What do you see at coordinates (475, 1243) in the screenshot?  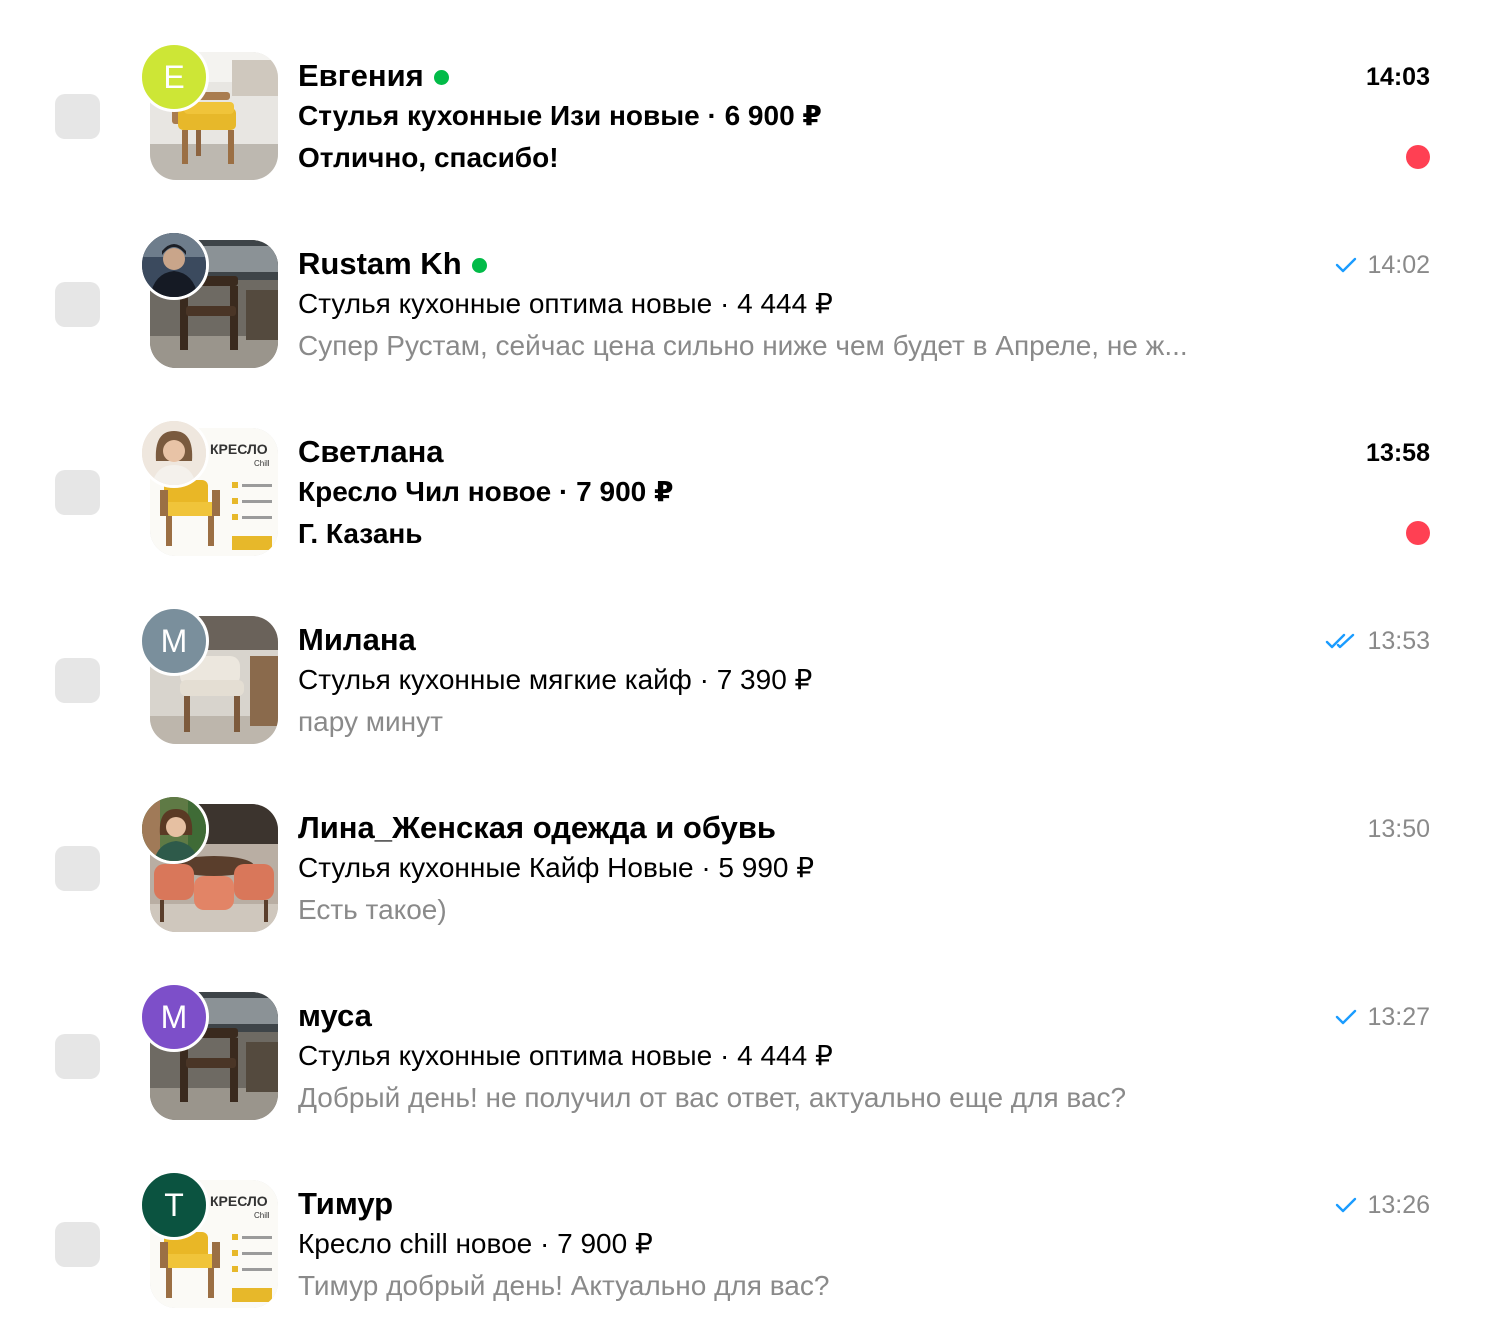 I see `ad-title: Кресло chill новое · 7 900 ₽` at bounding box center [475, 1243].